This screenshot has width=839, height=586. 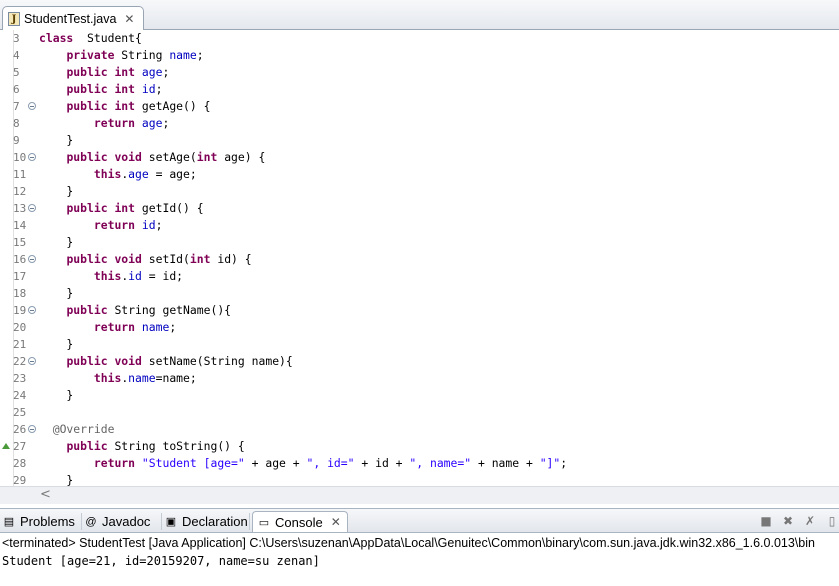 What do you see at coordinates (419, 72) in the screenshot?
I see `code-line: 5 public int age;` at bounding box center [419, 72].